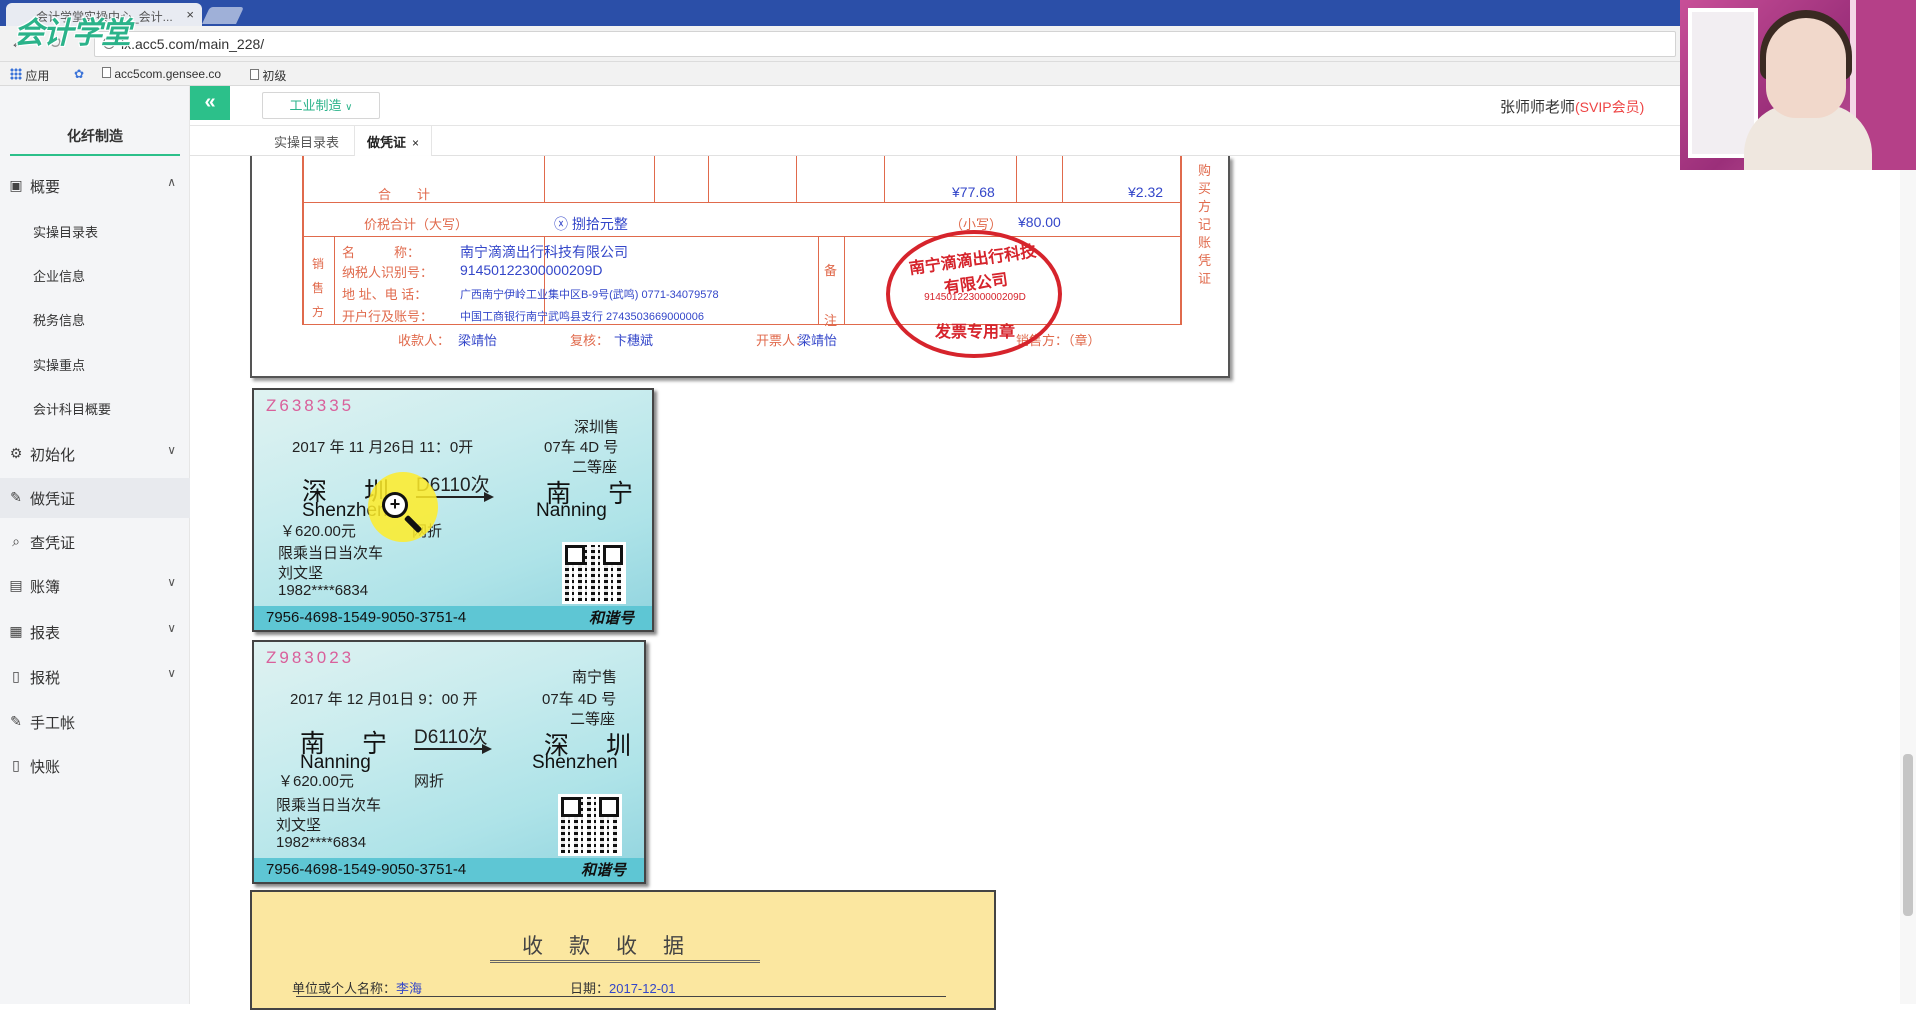 The width and height of the screenshot is (1916, 1010). I want to click on tab-make-voucher: 做凭证 ×, so click(393, 141).